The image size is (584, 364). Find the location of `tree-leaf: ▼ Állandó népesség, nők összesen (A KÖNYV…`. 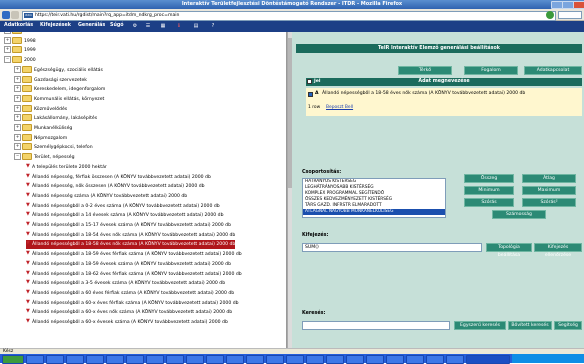

tree-leaf: ▼ Állandó népesség, nők összesen (A KÖNYV… is located at coordinates (115, 186).